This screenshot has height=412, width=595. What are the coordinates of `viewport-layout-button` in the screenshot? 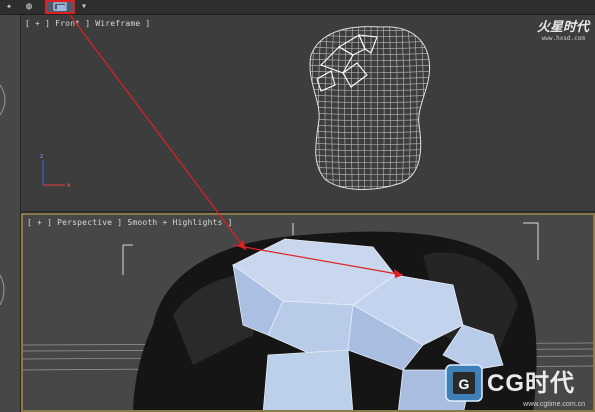 It's located at (60, 7).